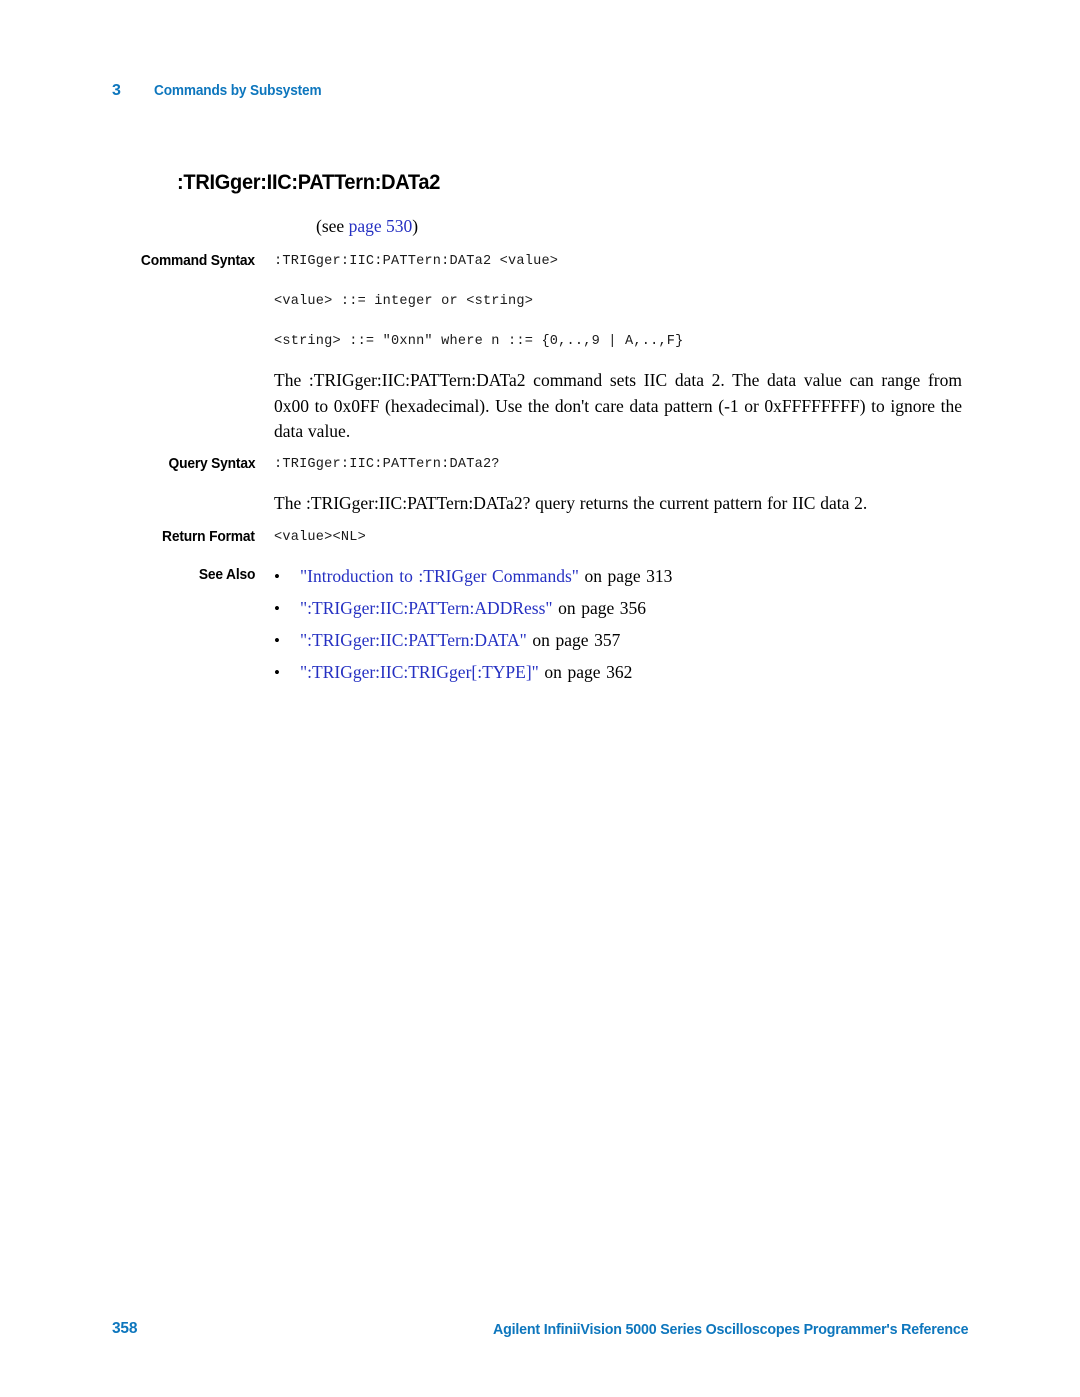 The height and width of the screenshot is (1397, 1080). Describe the element at coordinates (309, 182) in the screenshot. I see `page-title: :TRIGger:IIC:PATTern:DATa2` at that location.